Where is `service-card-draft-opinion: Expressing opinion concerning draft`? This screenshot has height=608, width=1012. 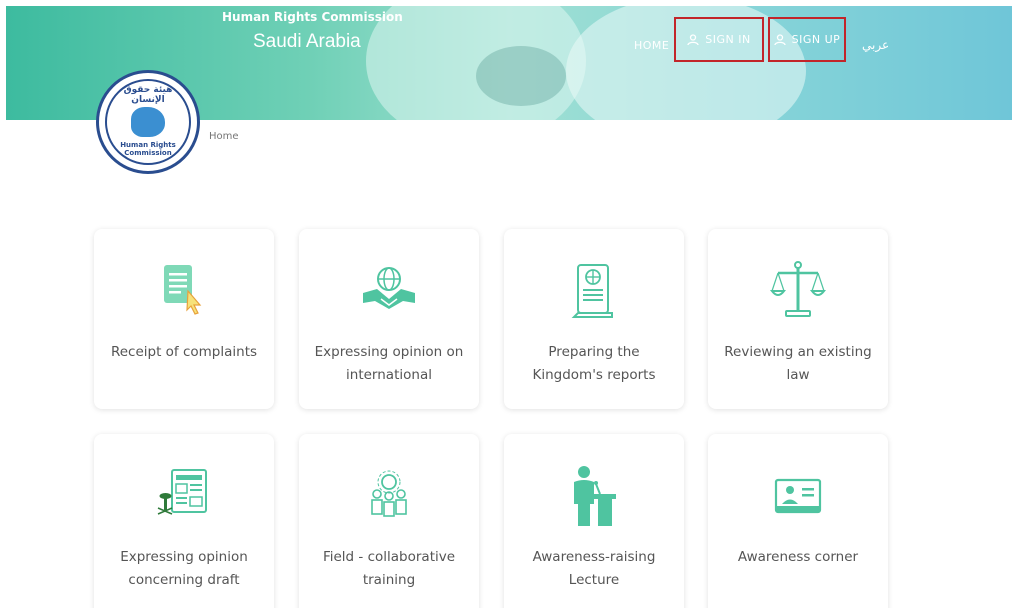 service-card-draft-opinion: Expressing opinion concerning draft is located at coordinates (184, 521).